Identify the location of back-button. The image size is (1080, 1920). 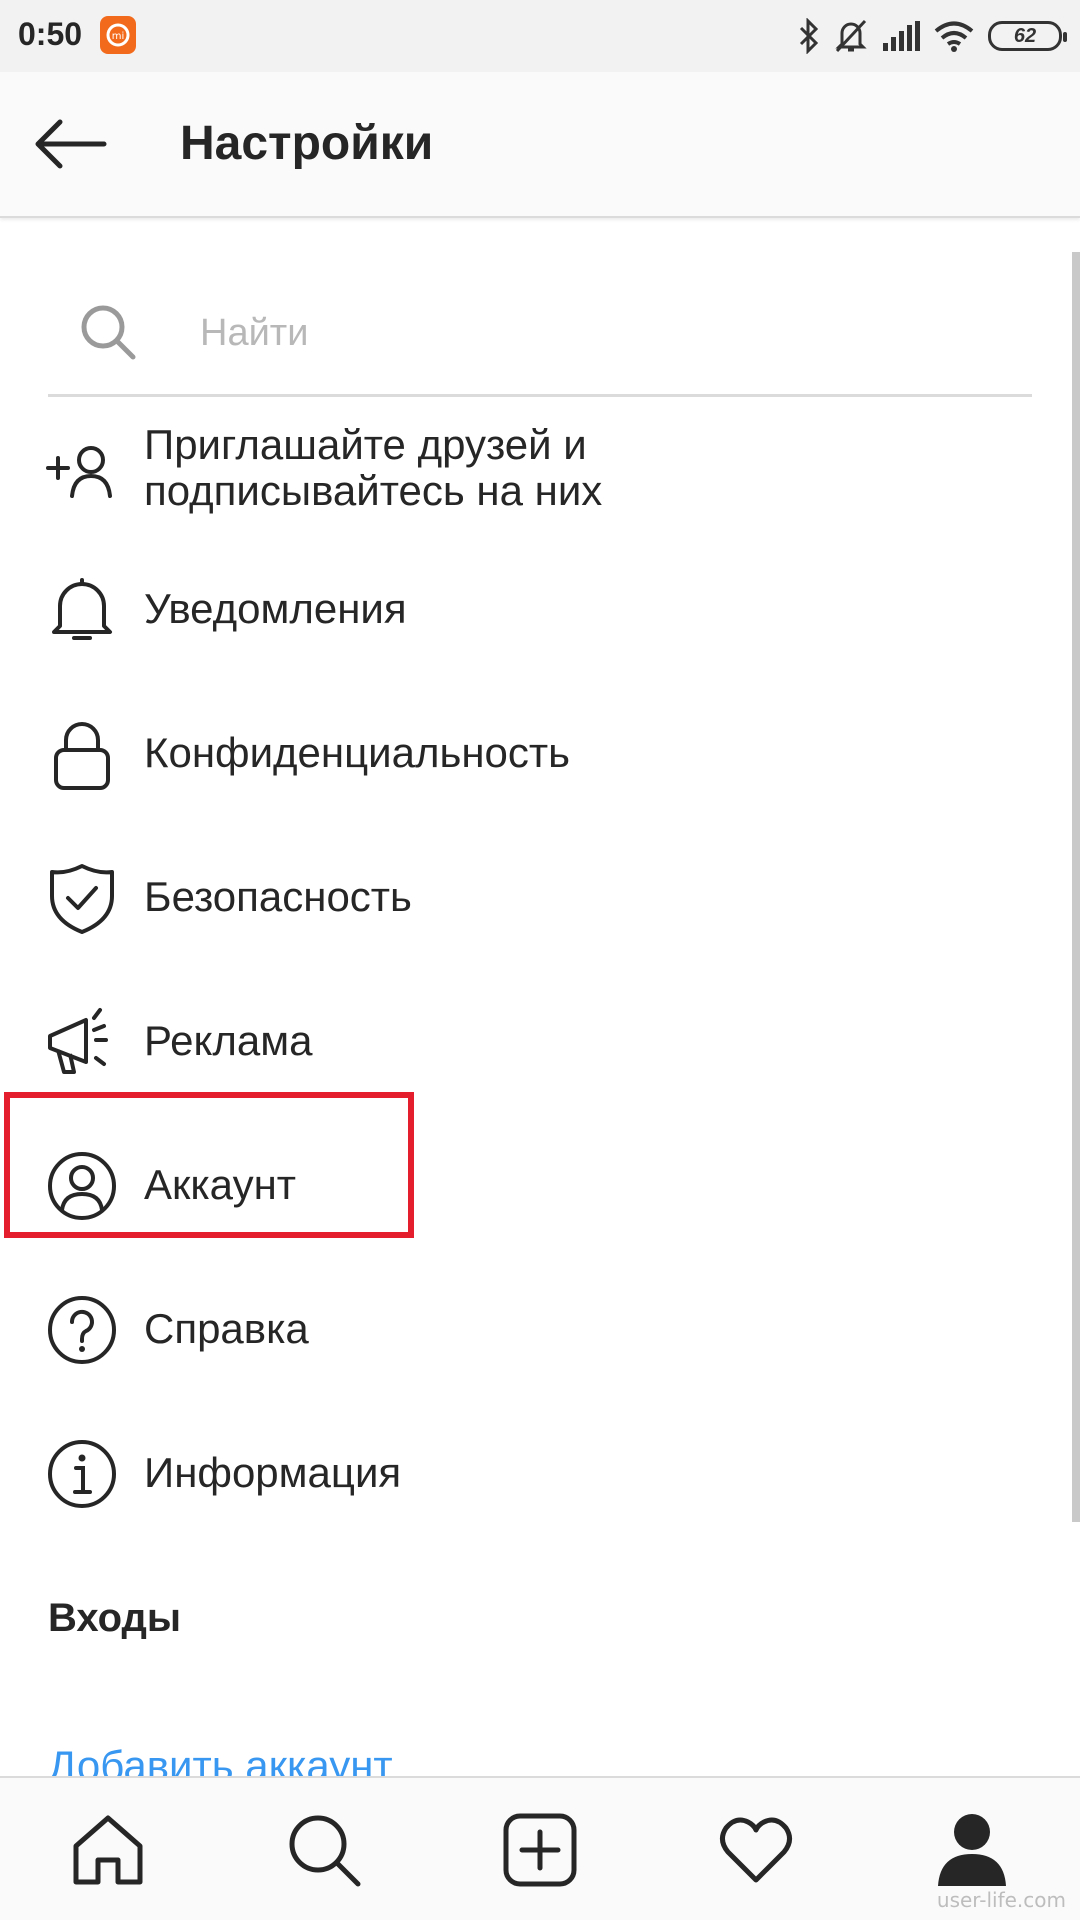
(70, 144).